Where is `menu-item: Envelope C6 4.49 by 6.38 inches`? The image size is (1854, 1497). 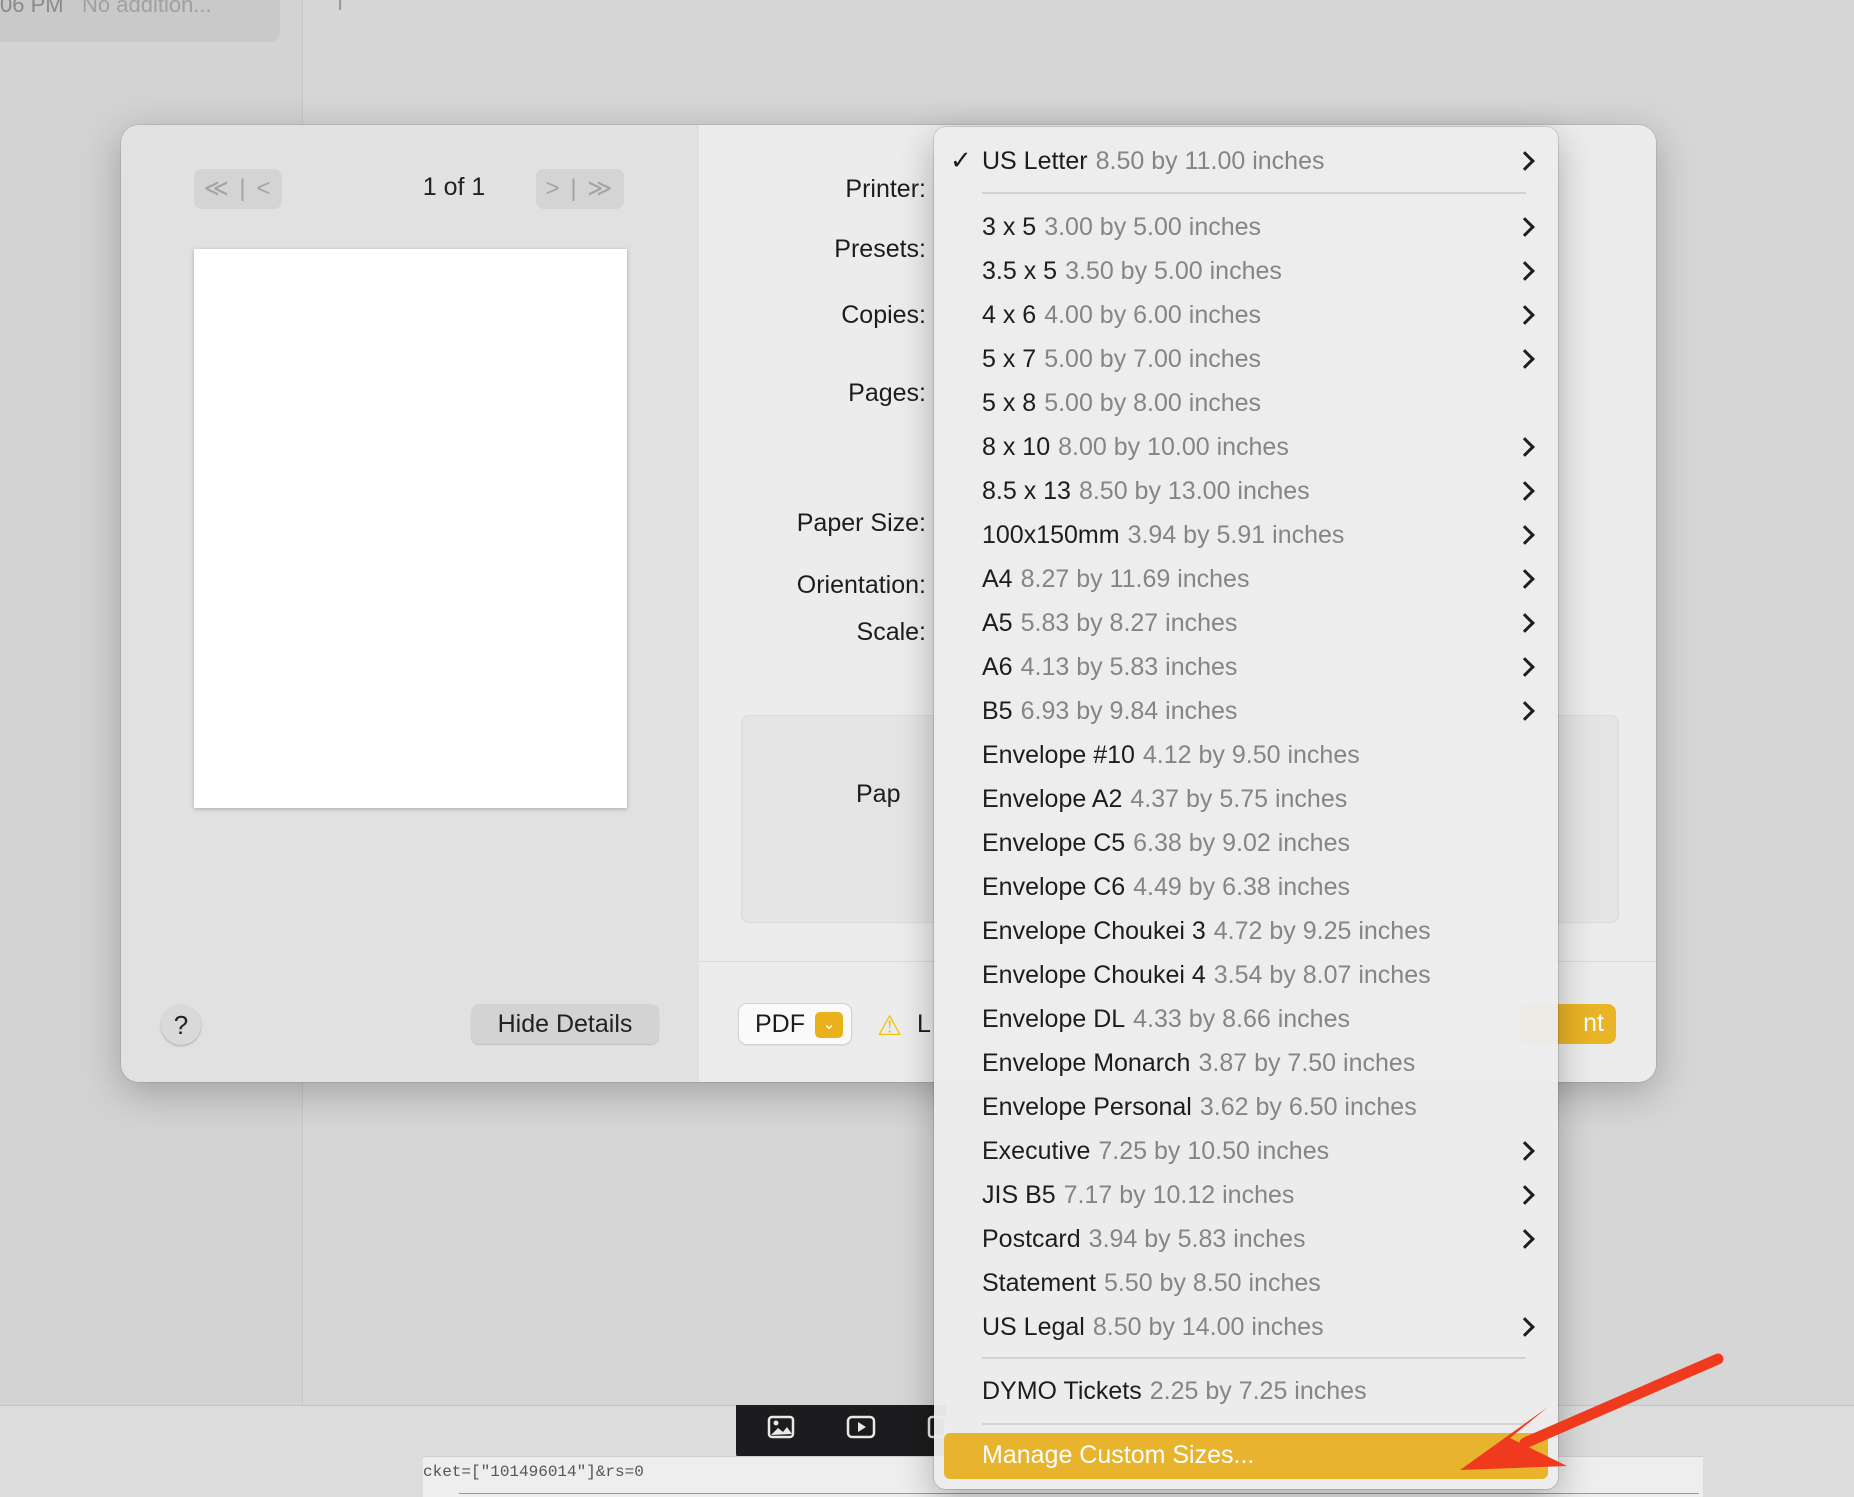 menu-item: Envelope C6 4.49 by 6.38 inches is located at coordinates (1246, 889).